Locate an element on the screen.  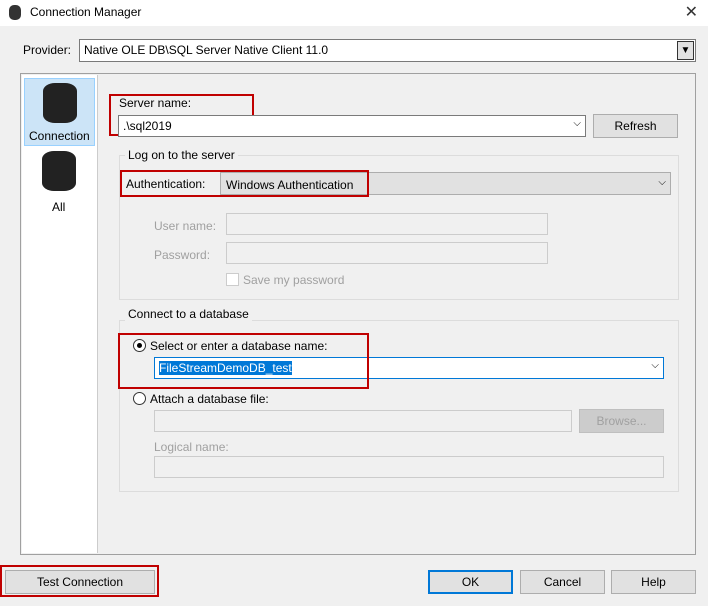
logical-name-input is located at coordinates (409, 467).